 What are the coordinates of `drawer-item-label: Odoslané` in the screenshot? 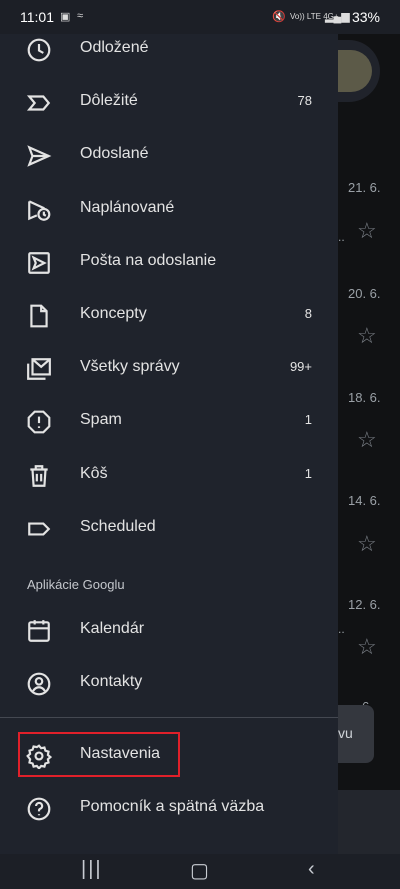 It's located at (114, 153).